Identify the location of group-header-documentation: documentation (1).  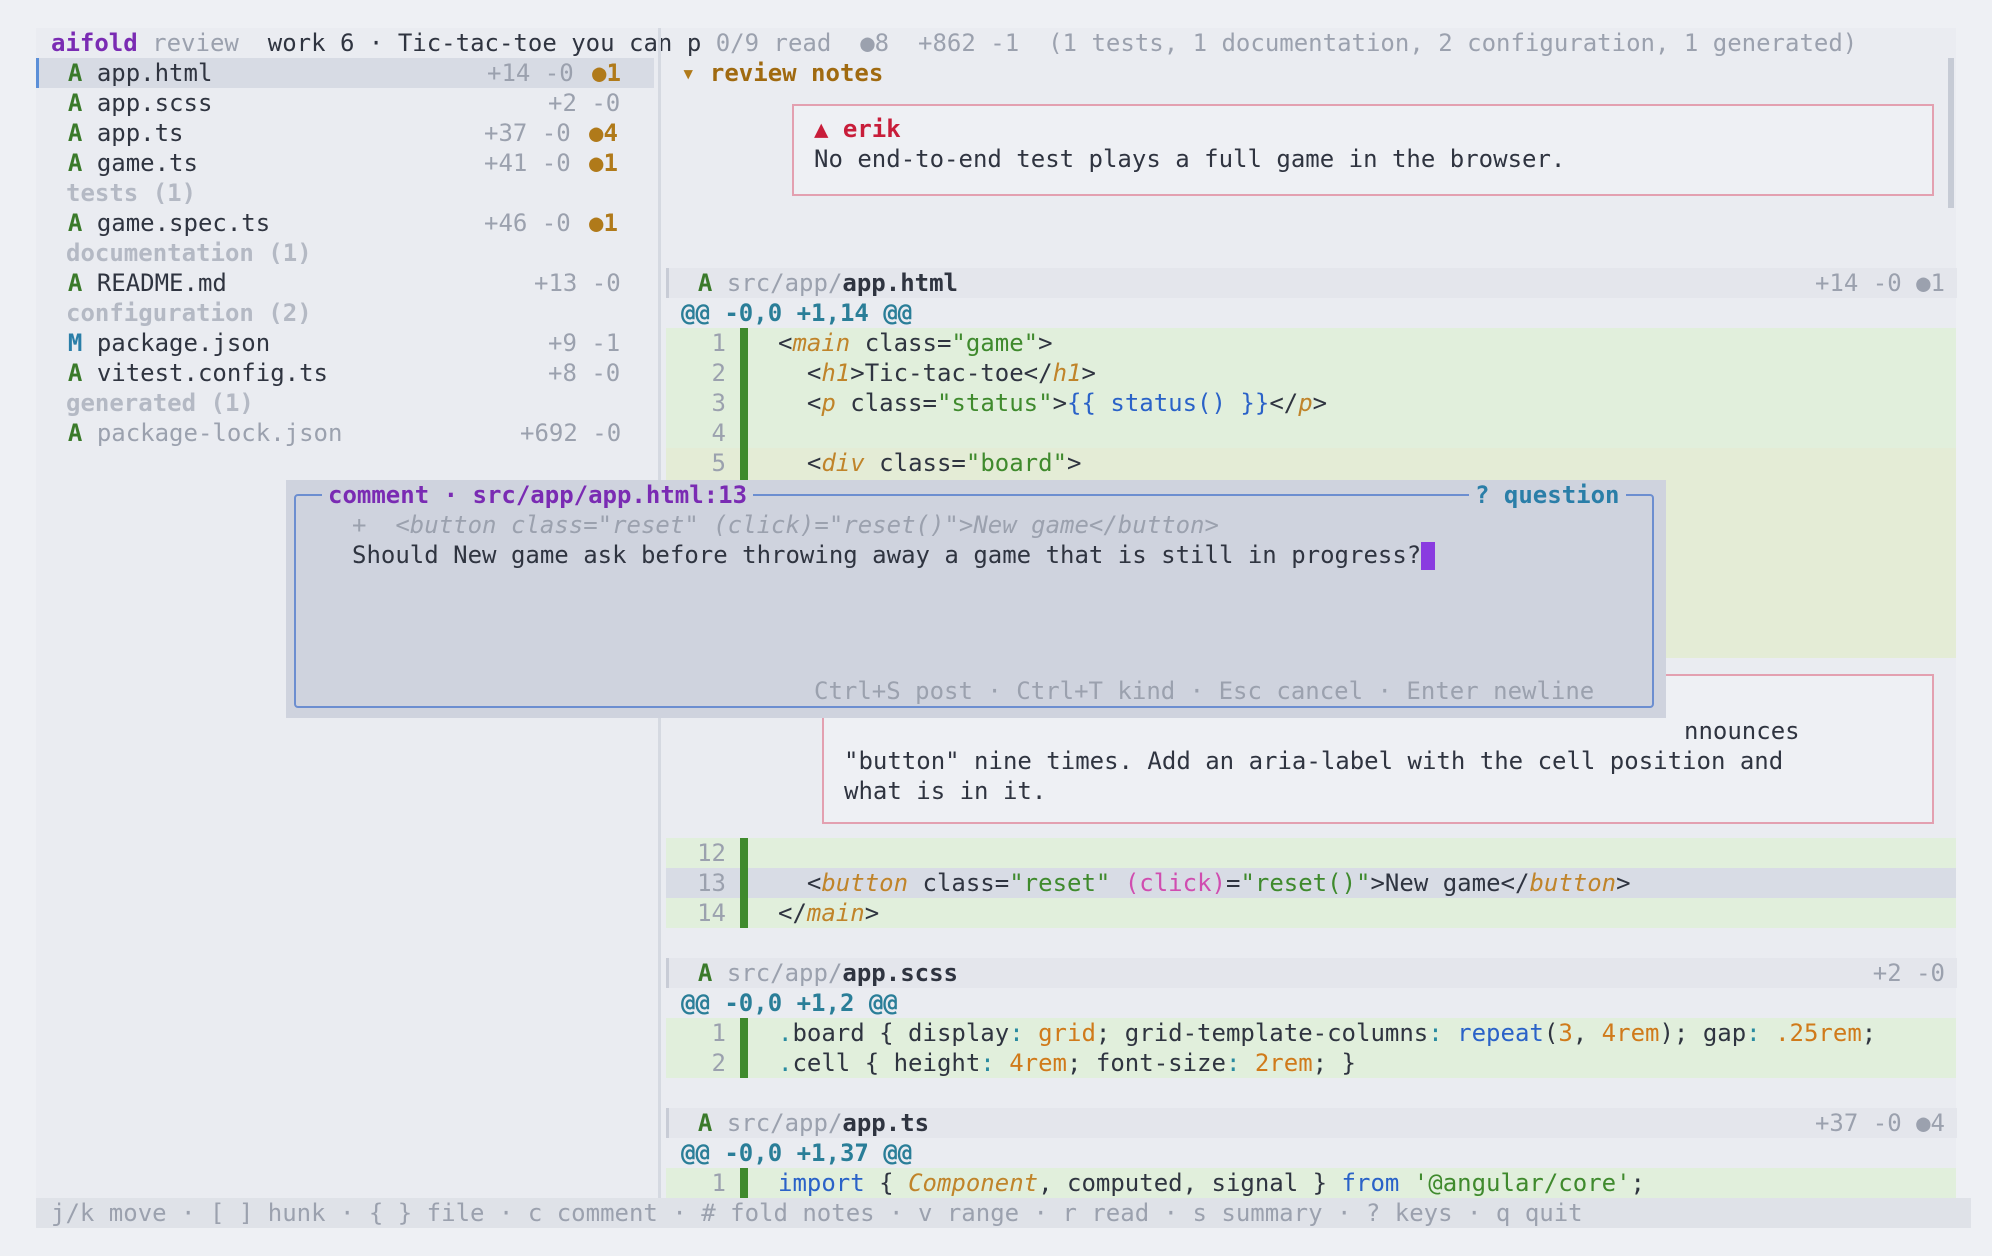
(189, 253).